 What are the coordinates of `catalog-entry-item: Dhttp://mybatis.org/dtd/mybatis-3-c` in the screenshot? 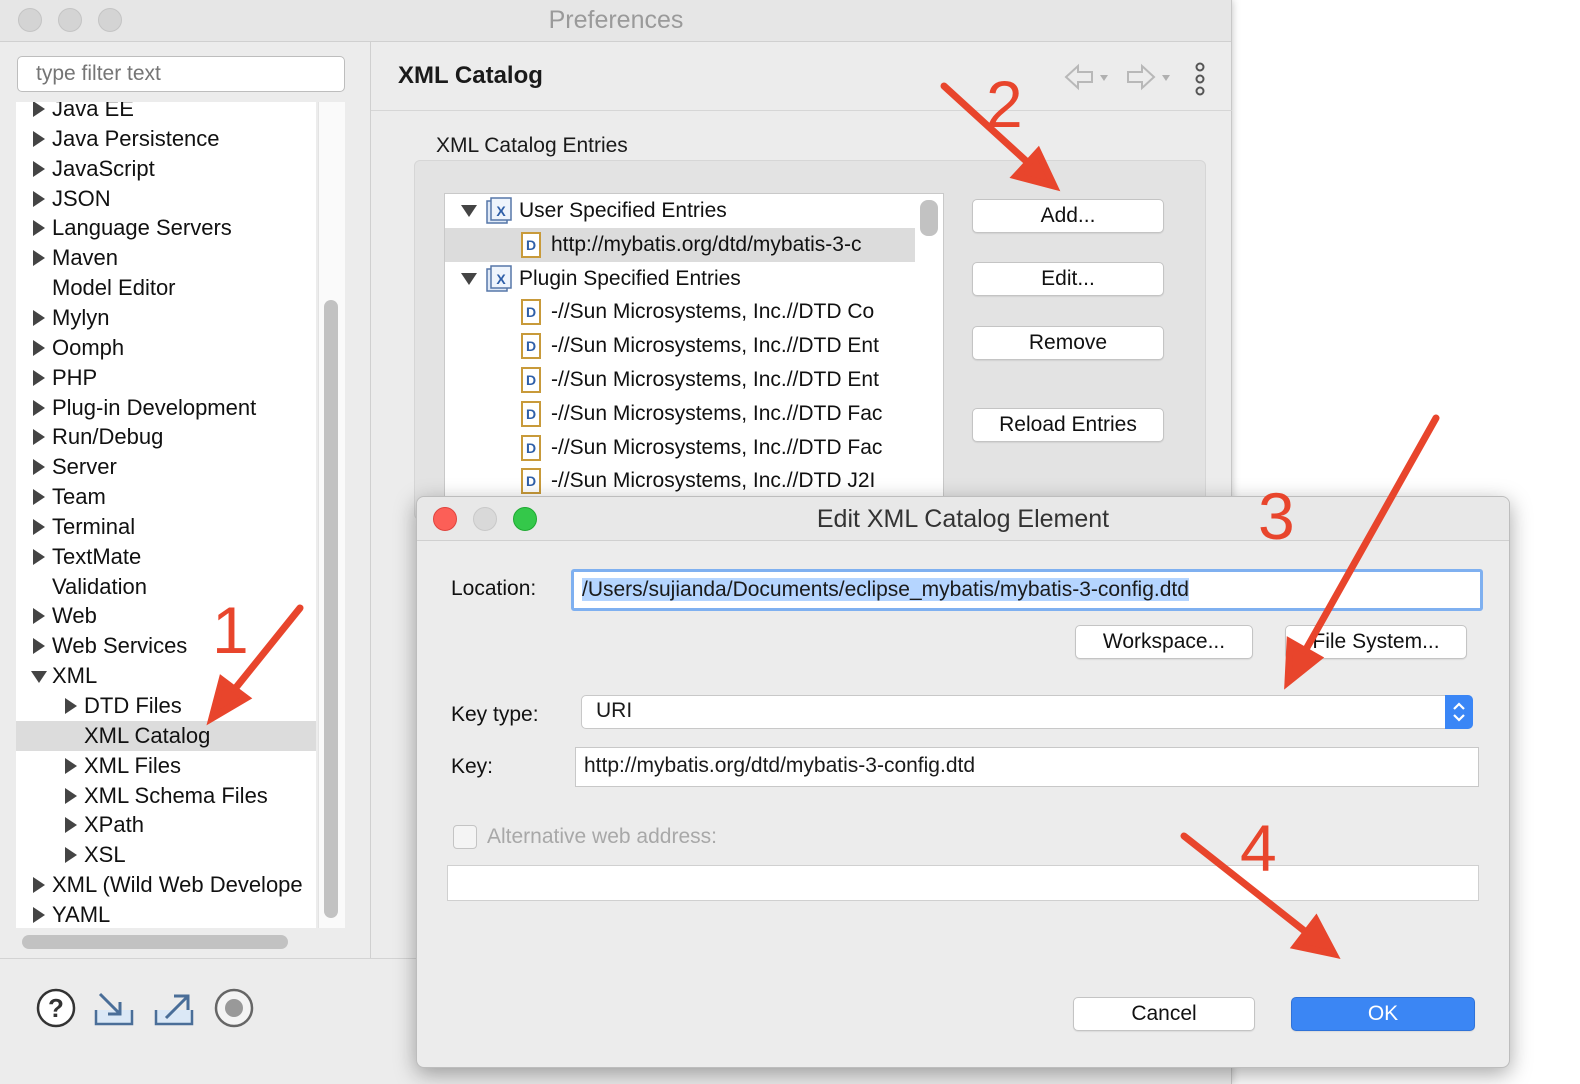 It's located at (680, 244).